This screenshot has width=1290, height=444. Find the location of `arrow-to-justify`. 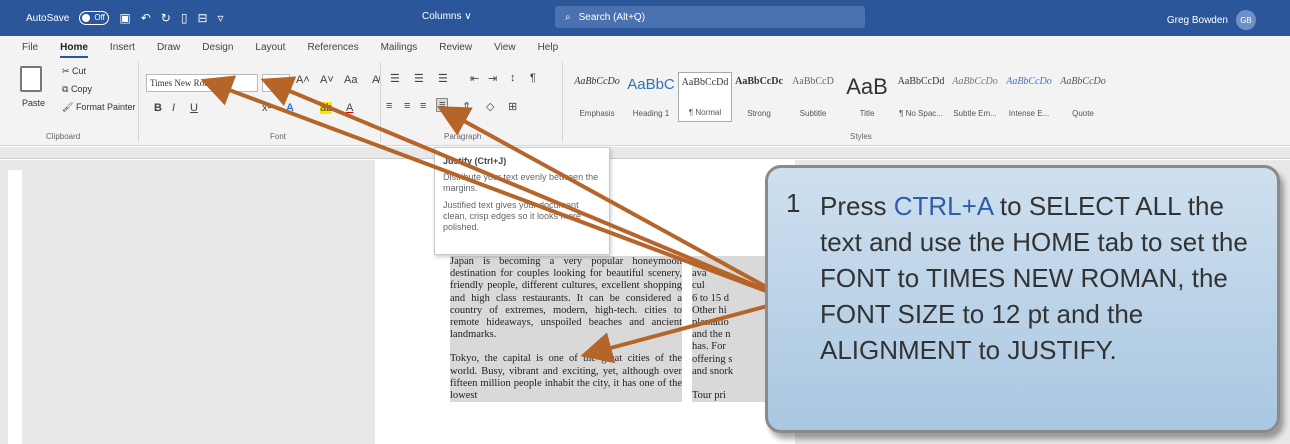

arrow-to-justify is located at coordinates (613, 204).